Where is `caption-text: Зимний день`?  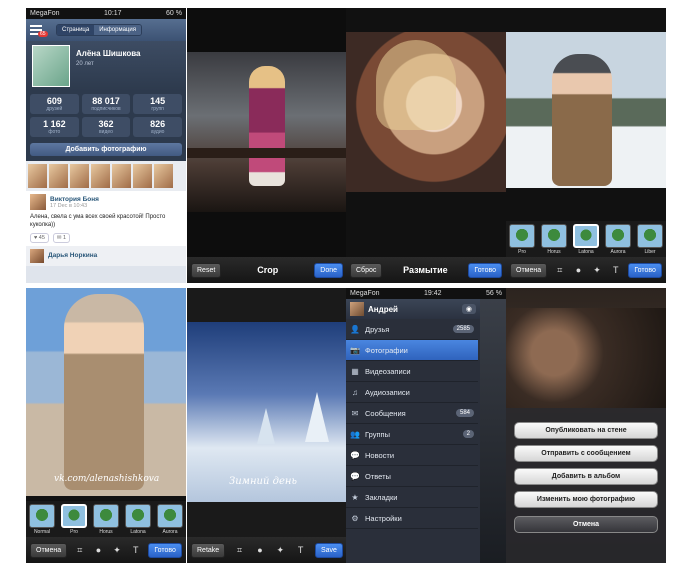 caption-text: Зимний день is located at coordinates (263, 481).